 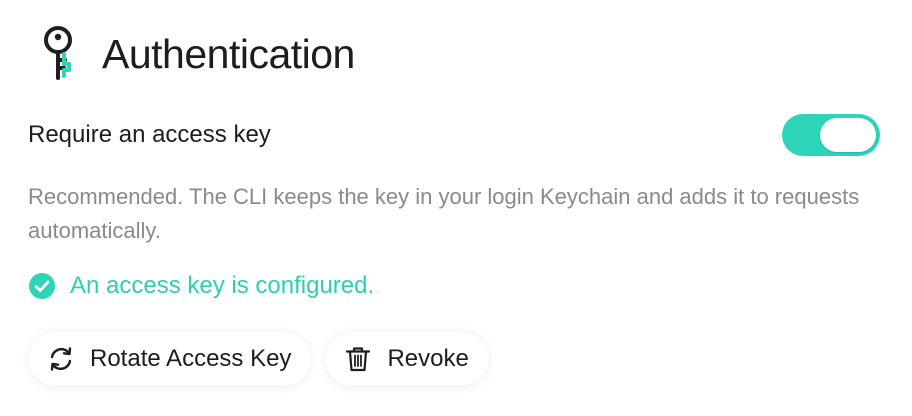 I want to click on setting-label: Require an access key, so click(x=149, y=134).